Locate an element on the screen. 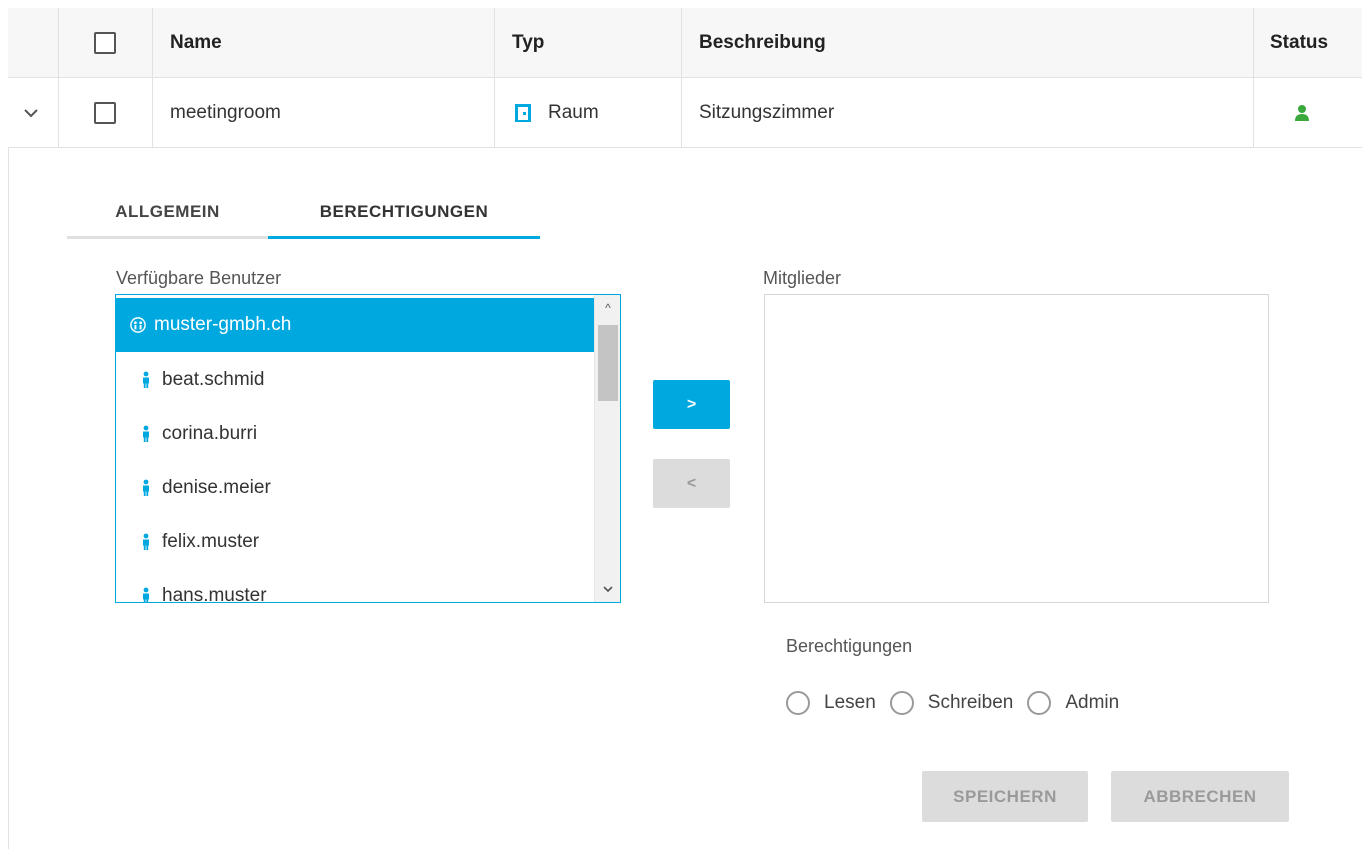  chevron-down-icon is located at coordinates (31, 112).